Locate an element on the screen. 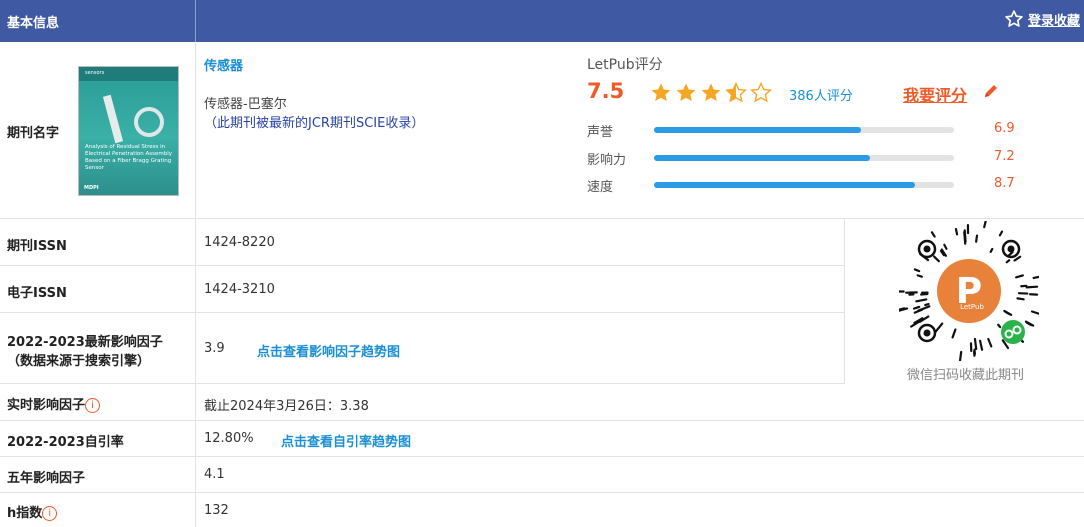 The width and height of the screenshot is (1084, 527). h-index-row: h指数 i 132 is located at coordinates (542, 510).